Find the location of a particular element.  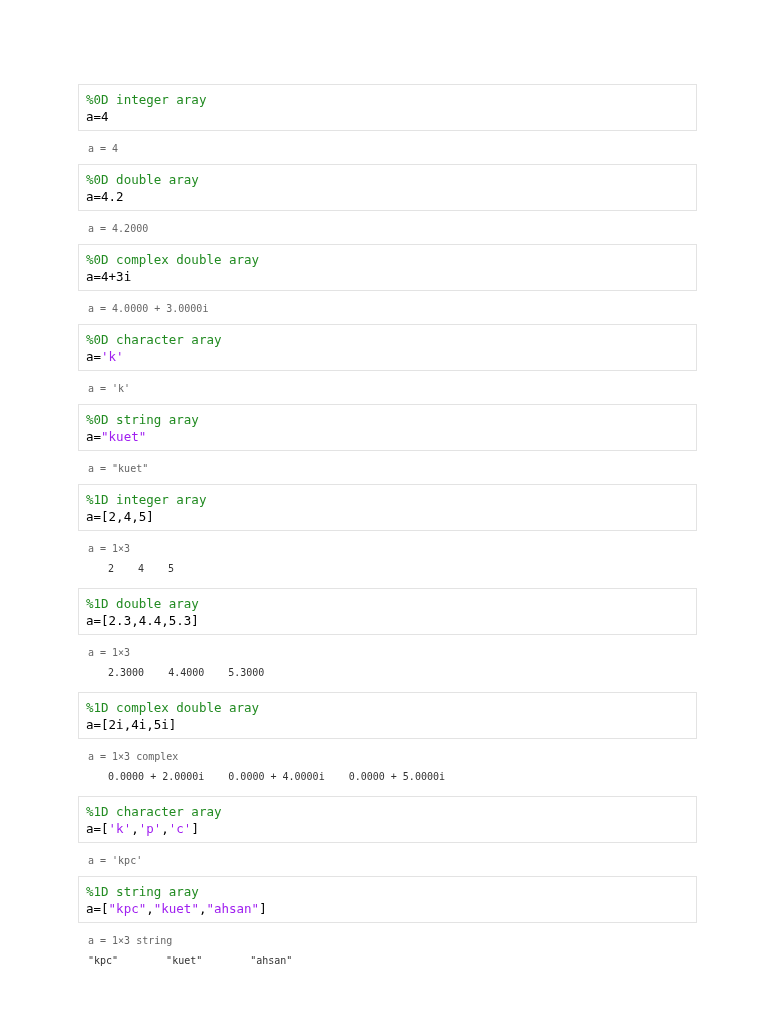

code-comment: %1D complex double aray is located at coordinates (173, 707).